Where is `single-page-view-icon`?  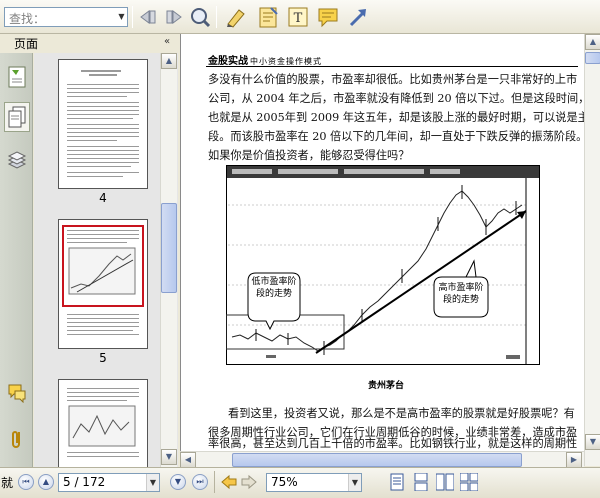 single-page-view-icon is located at coordinates (397, 482).